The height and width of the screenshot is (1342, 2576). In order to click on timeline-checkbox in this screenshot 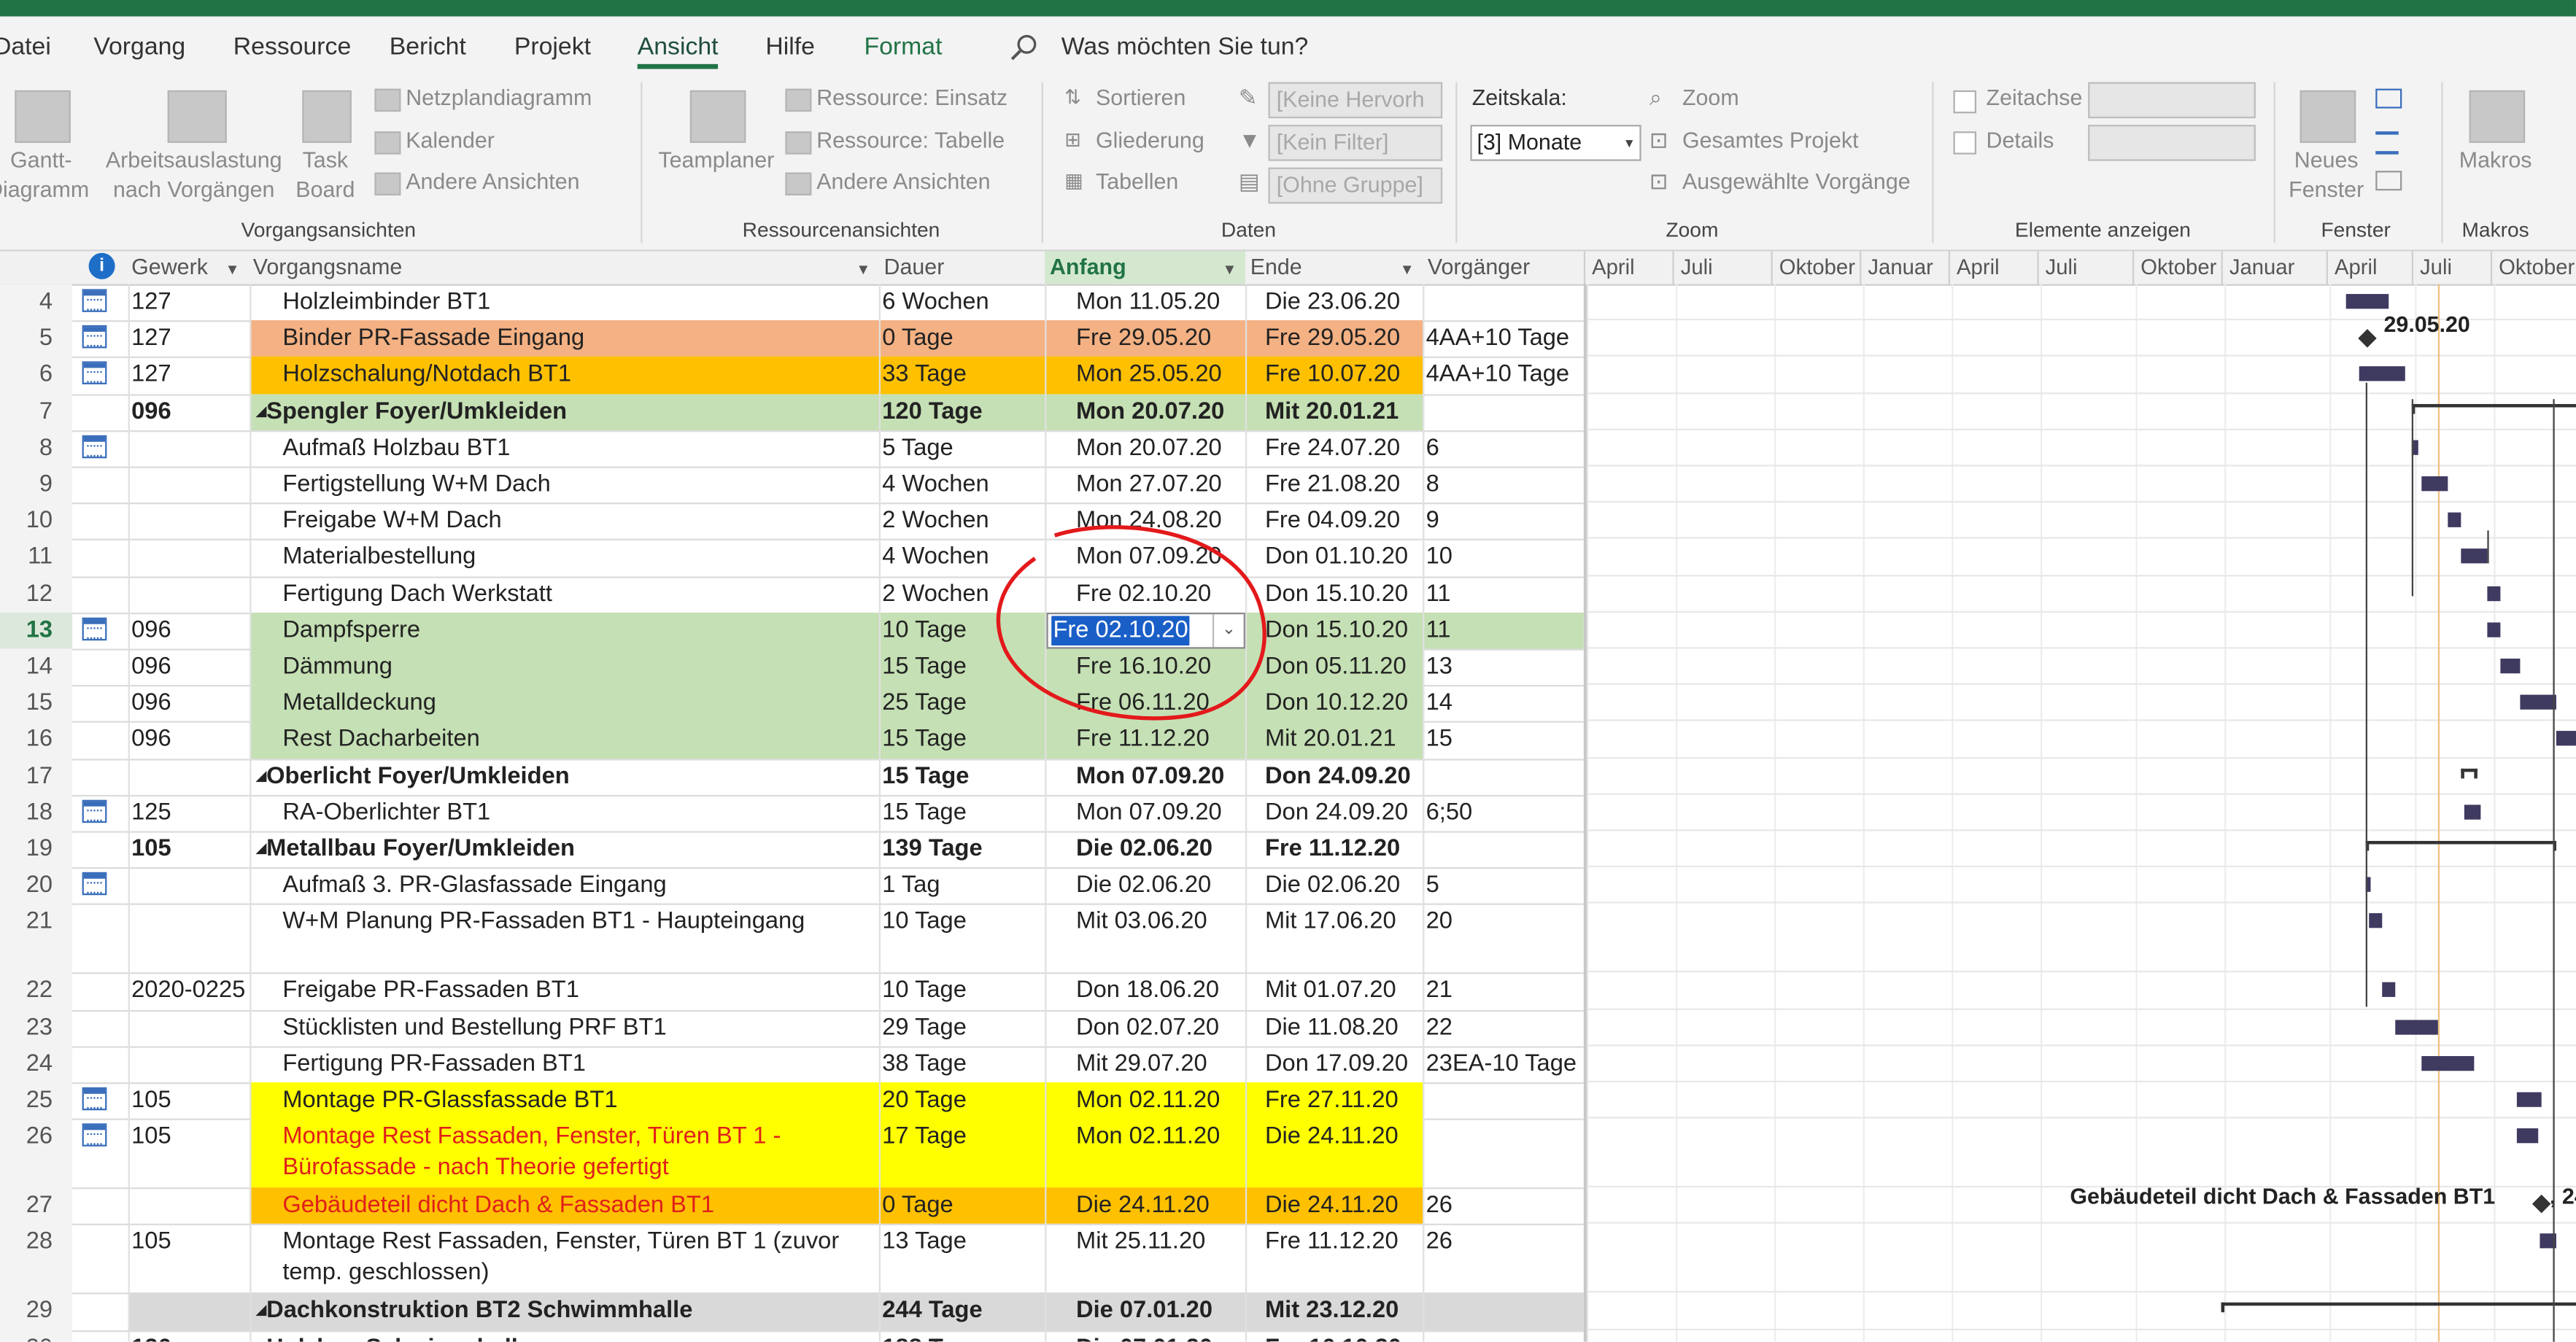, I will do `click(1965, 102)`.